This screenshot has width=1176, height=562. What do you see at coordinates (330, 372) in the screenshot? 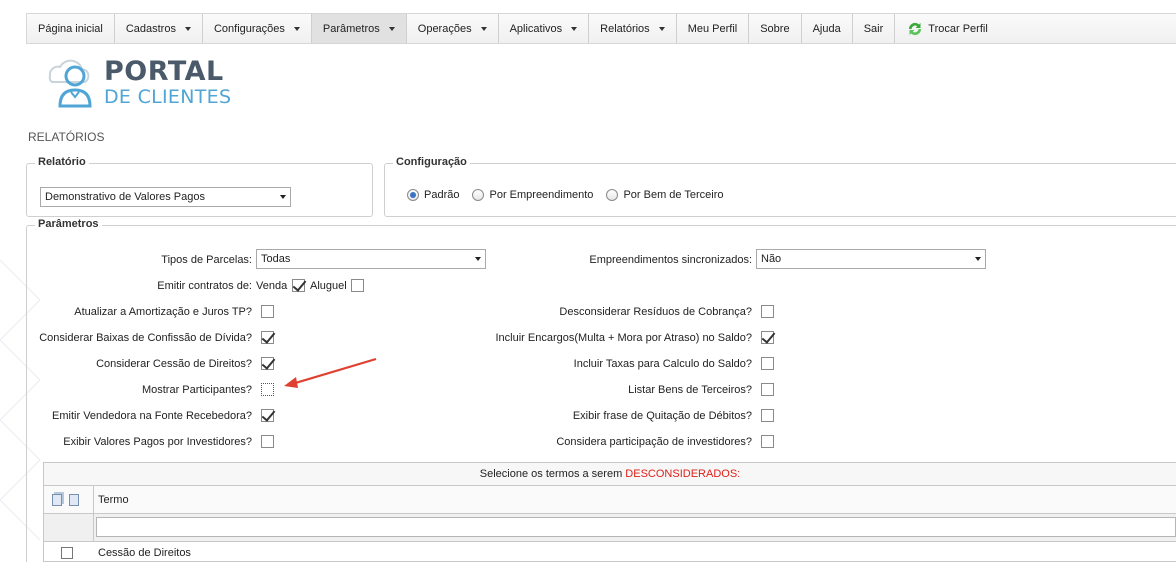
I see `annotation-arrow-icon` at bounding box center [330, 372].